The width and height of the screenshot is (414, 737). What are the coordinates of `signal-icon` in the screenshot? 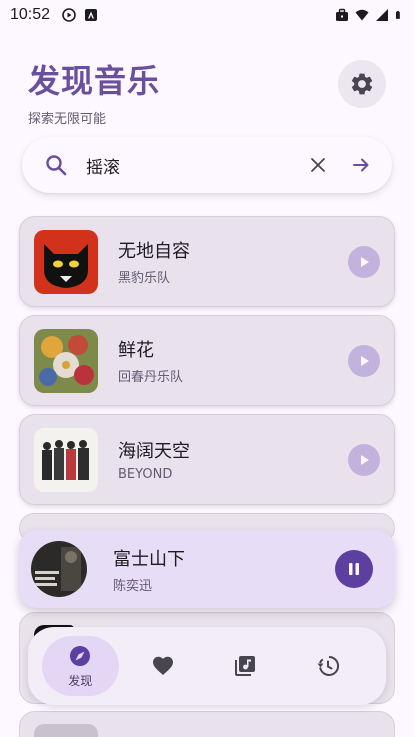 It's located at (382, 15).